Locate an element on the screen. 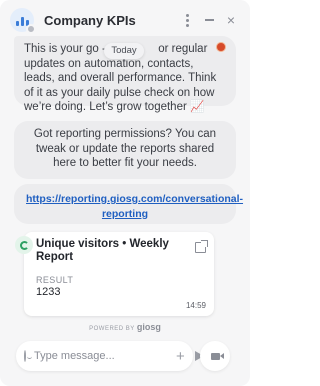 Image resolution: width=320 pixels, height=386 pixels. chart-avatar-icon is located at coordinates (23, 21).